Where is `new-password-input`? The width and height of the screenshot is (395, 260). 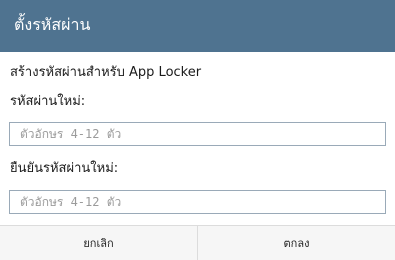 new-password-input is located at coordinates (197, 134).